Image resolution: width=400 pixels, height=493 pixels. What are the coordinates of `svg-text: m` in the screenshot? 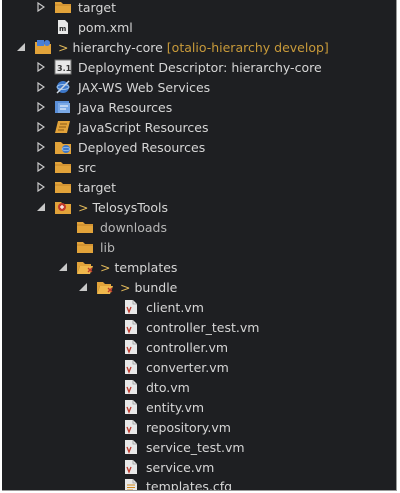 It's located at (62, 29).